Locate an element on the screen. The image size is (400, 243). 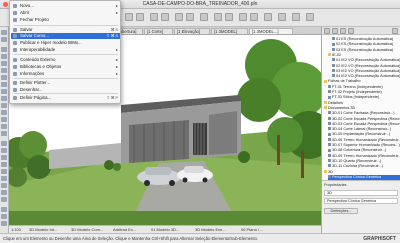
zoom-out-icon is located at coordinates (254, 17).